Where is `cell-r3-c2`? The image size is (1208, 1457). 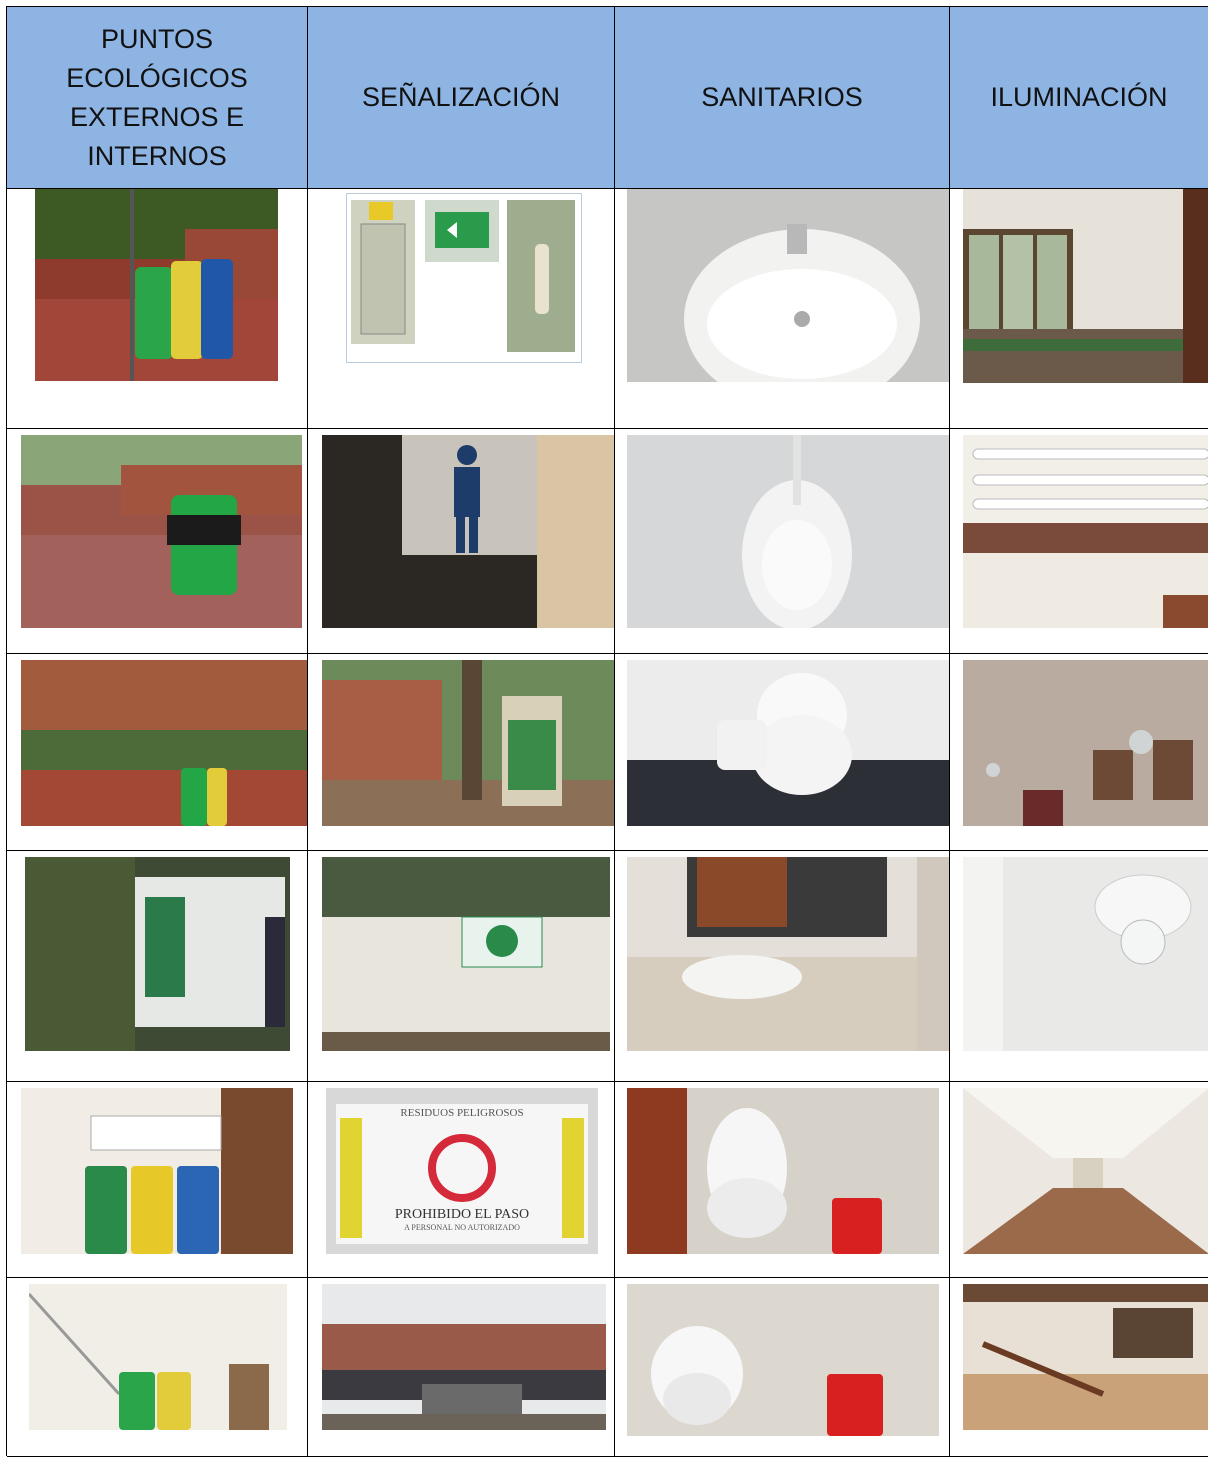
cell-r3-c2 is located at coordinates (461, 752).